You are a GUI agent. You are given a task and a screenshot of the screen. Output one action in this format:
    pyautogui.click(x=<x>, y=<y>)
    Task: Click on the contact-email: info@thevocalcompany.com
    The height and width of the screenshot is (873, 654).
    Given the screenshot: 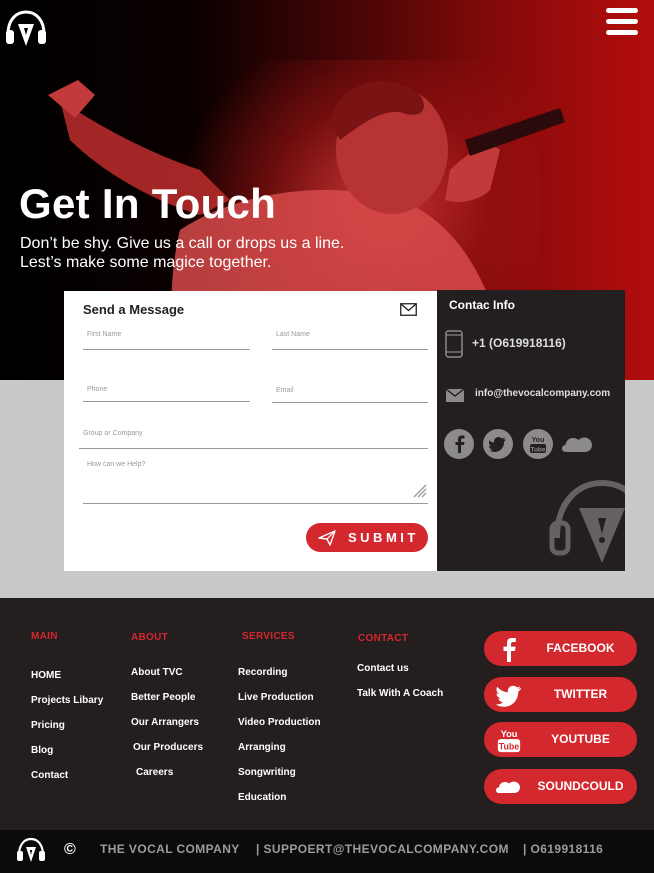 What is the action you would take?
    pyautogui.click(x=542, y=393)
    